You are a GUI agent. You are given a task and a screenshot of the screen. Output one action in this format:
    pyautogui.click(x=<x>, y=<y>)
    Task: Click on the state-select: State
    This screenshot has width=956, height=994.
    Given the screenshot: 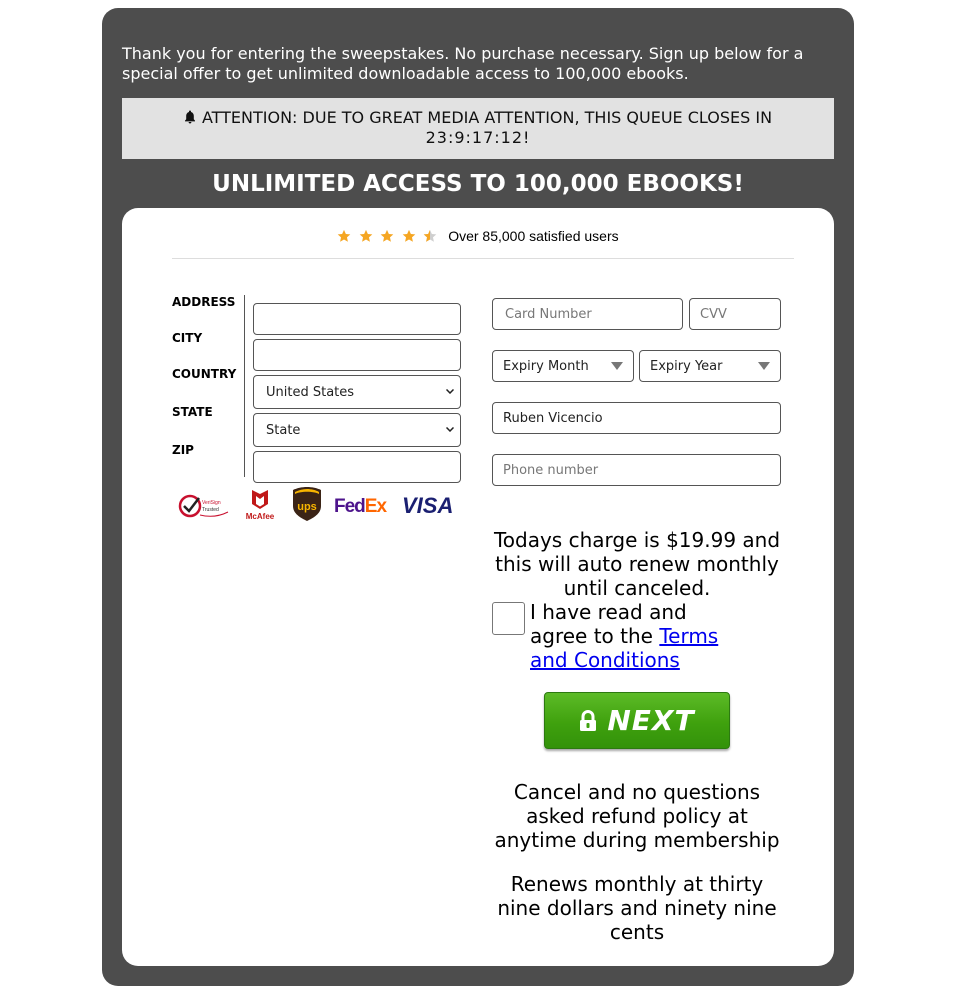 What is the action you would take?
    pyautogui.click(x=357, y=430)
    